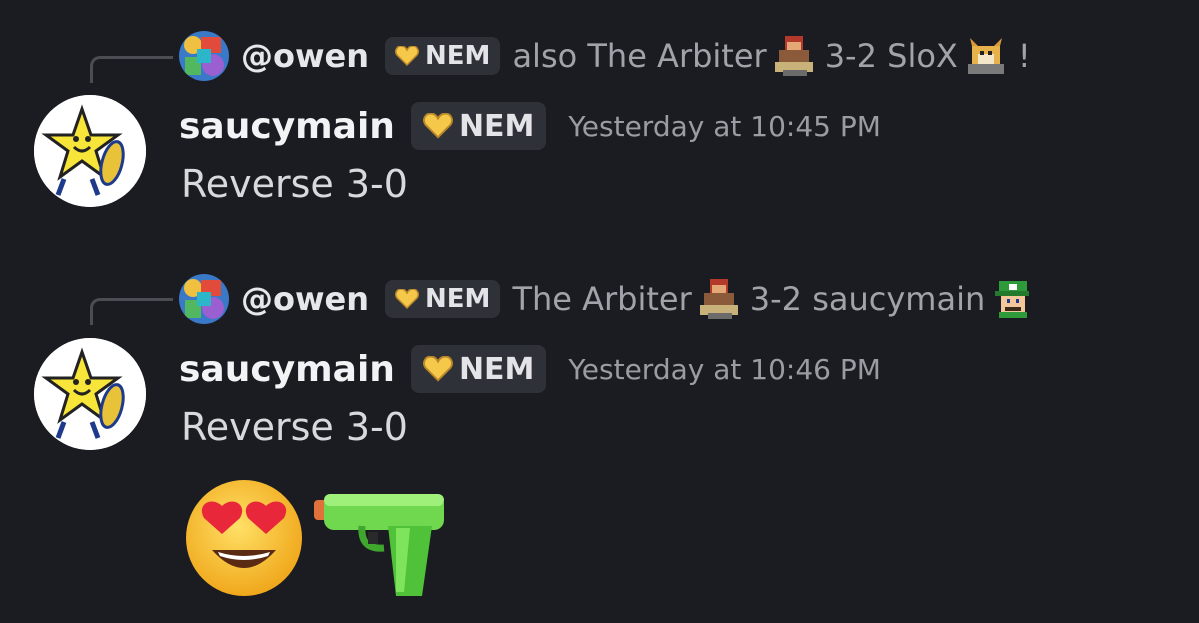  Describe the element at coordinates (602, 299) in the screenshot. I see `reply-text-before: The Arbiter` at that location.